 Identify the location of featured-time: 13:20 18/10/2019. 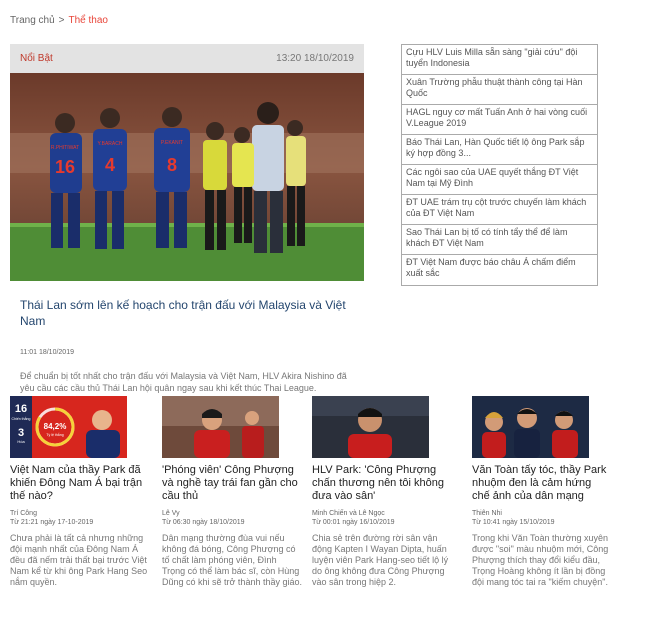
(315, 58).